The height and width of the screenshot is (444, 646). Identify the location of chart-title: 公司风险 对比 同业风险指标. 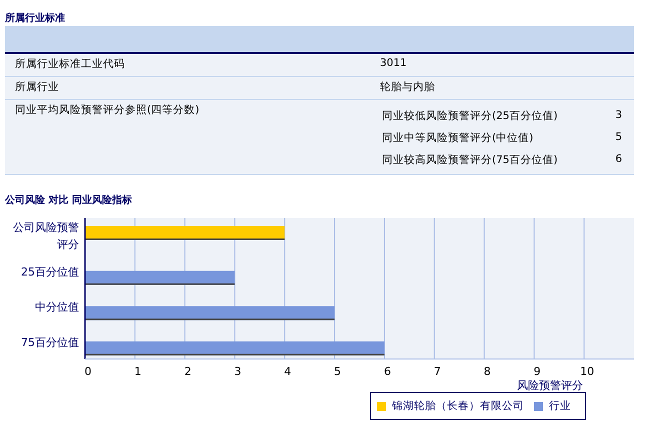
(68, 201).